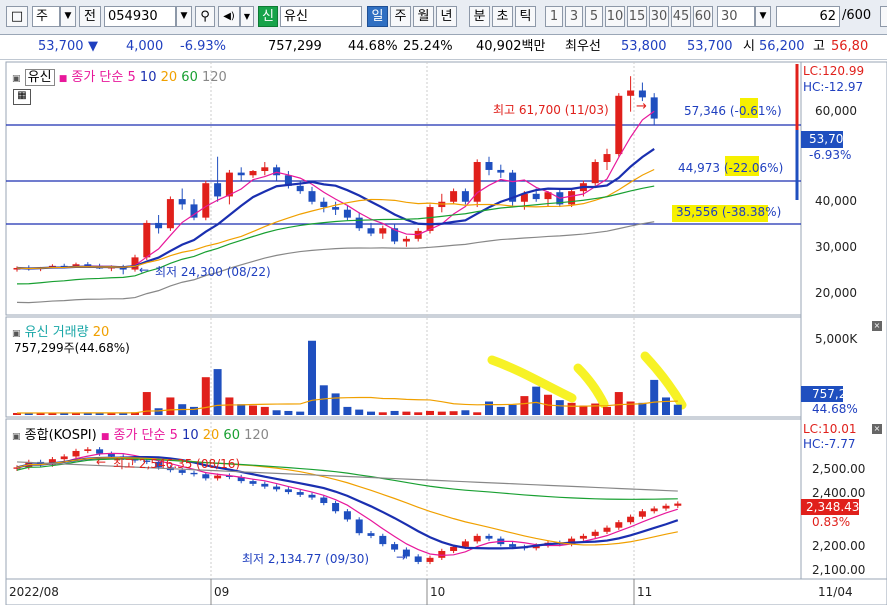 The image size is (887, 605). Describe the element at coordinates (753, 168) in the screenshot. I see `hline2-pct: -22.06%` at that location.